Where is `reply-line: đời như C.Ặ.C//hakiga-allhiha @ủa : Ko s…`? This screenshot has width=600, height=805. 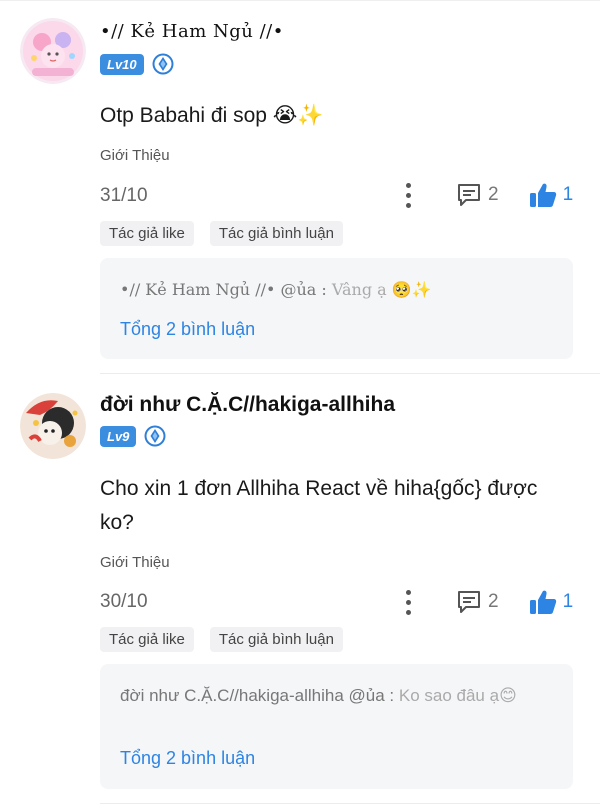 reply-line: đời như C.Ặ.C//hakiga-allhiha @ủa : Ko s… is located at coordinates (335, 696).